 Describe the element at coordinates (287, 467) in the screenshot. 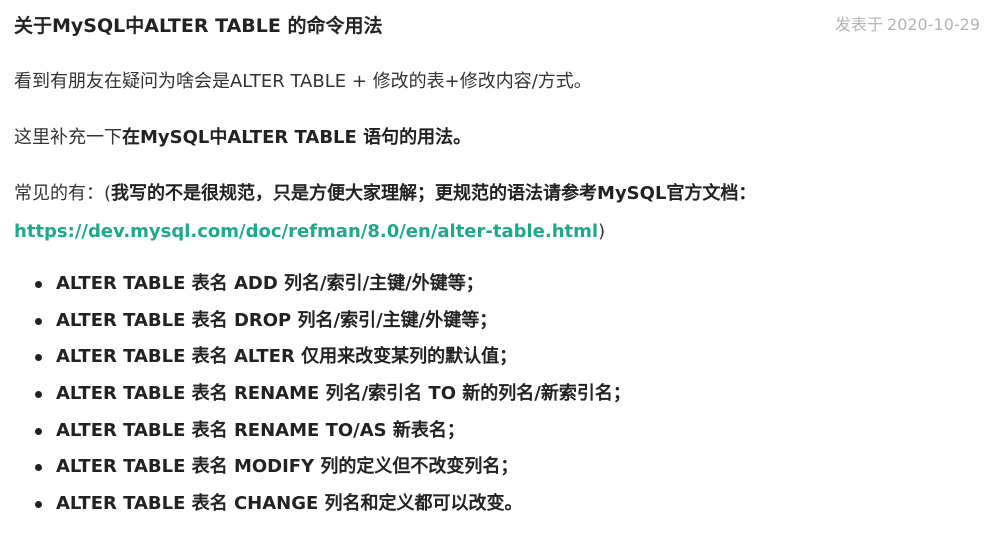

I see `list-item-text: ALTER TABLE 表名 MODIFY 列的定义但不改变列名；` at that location.